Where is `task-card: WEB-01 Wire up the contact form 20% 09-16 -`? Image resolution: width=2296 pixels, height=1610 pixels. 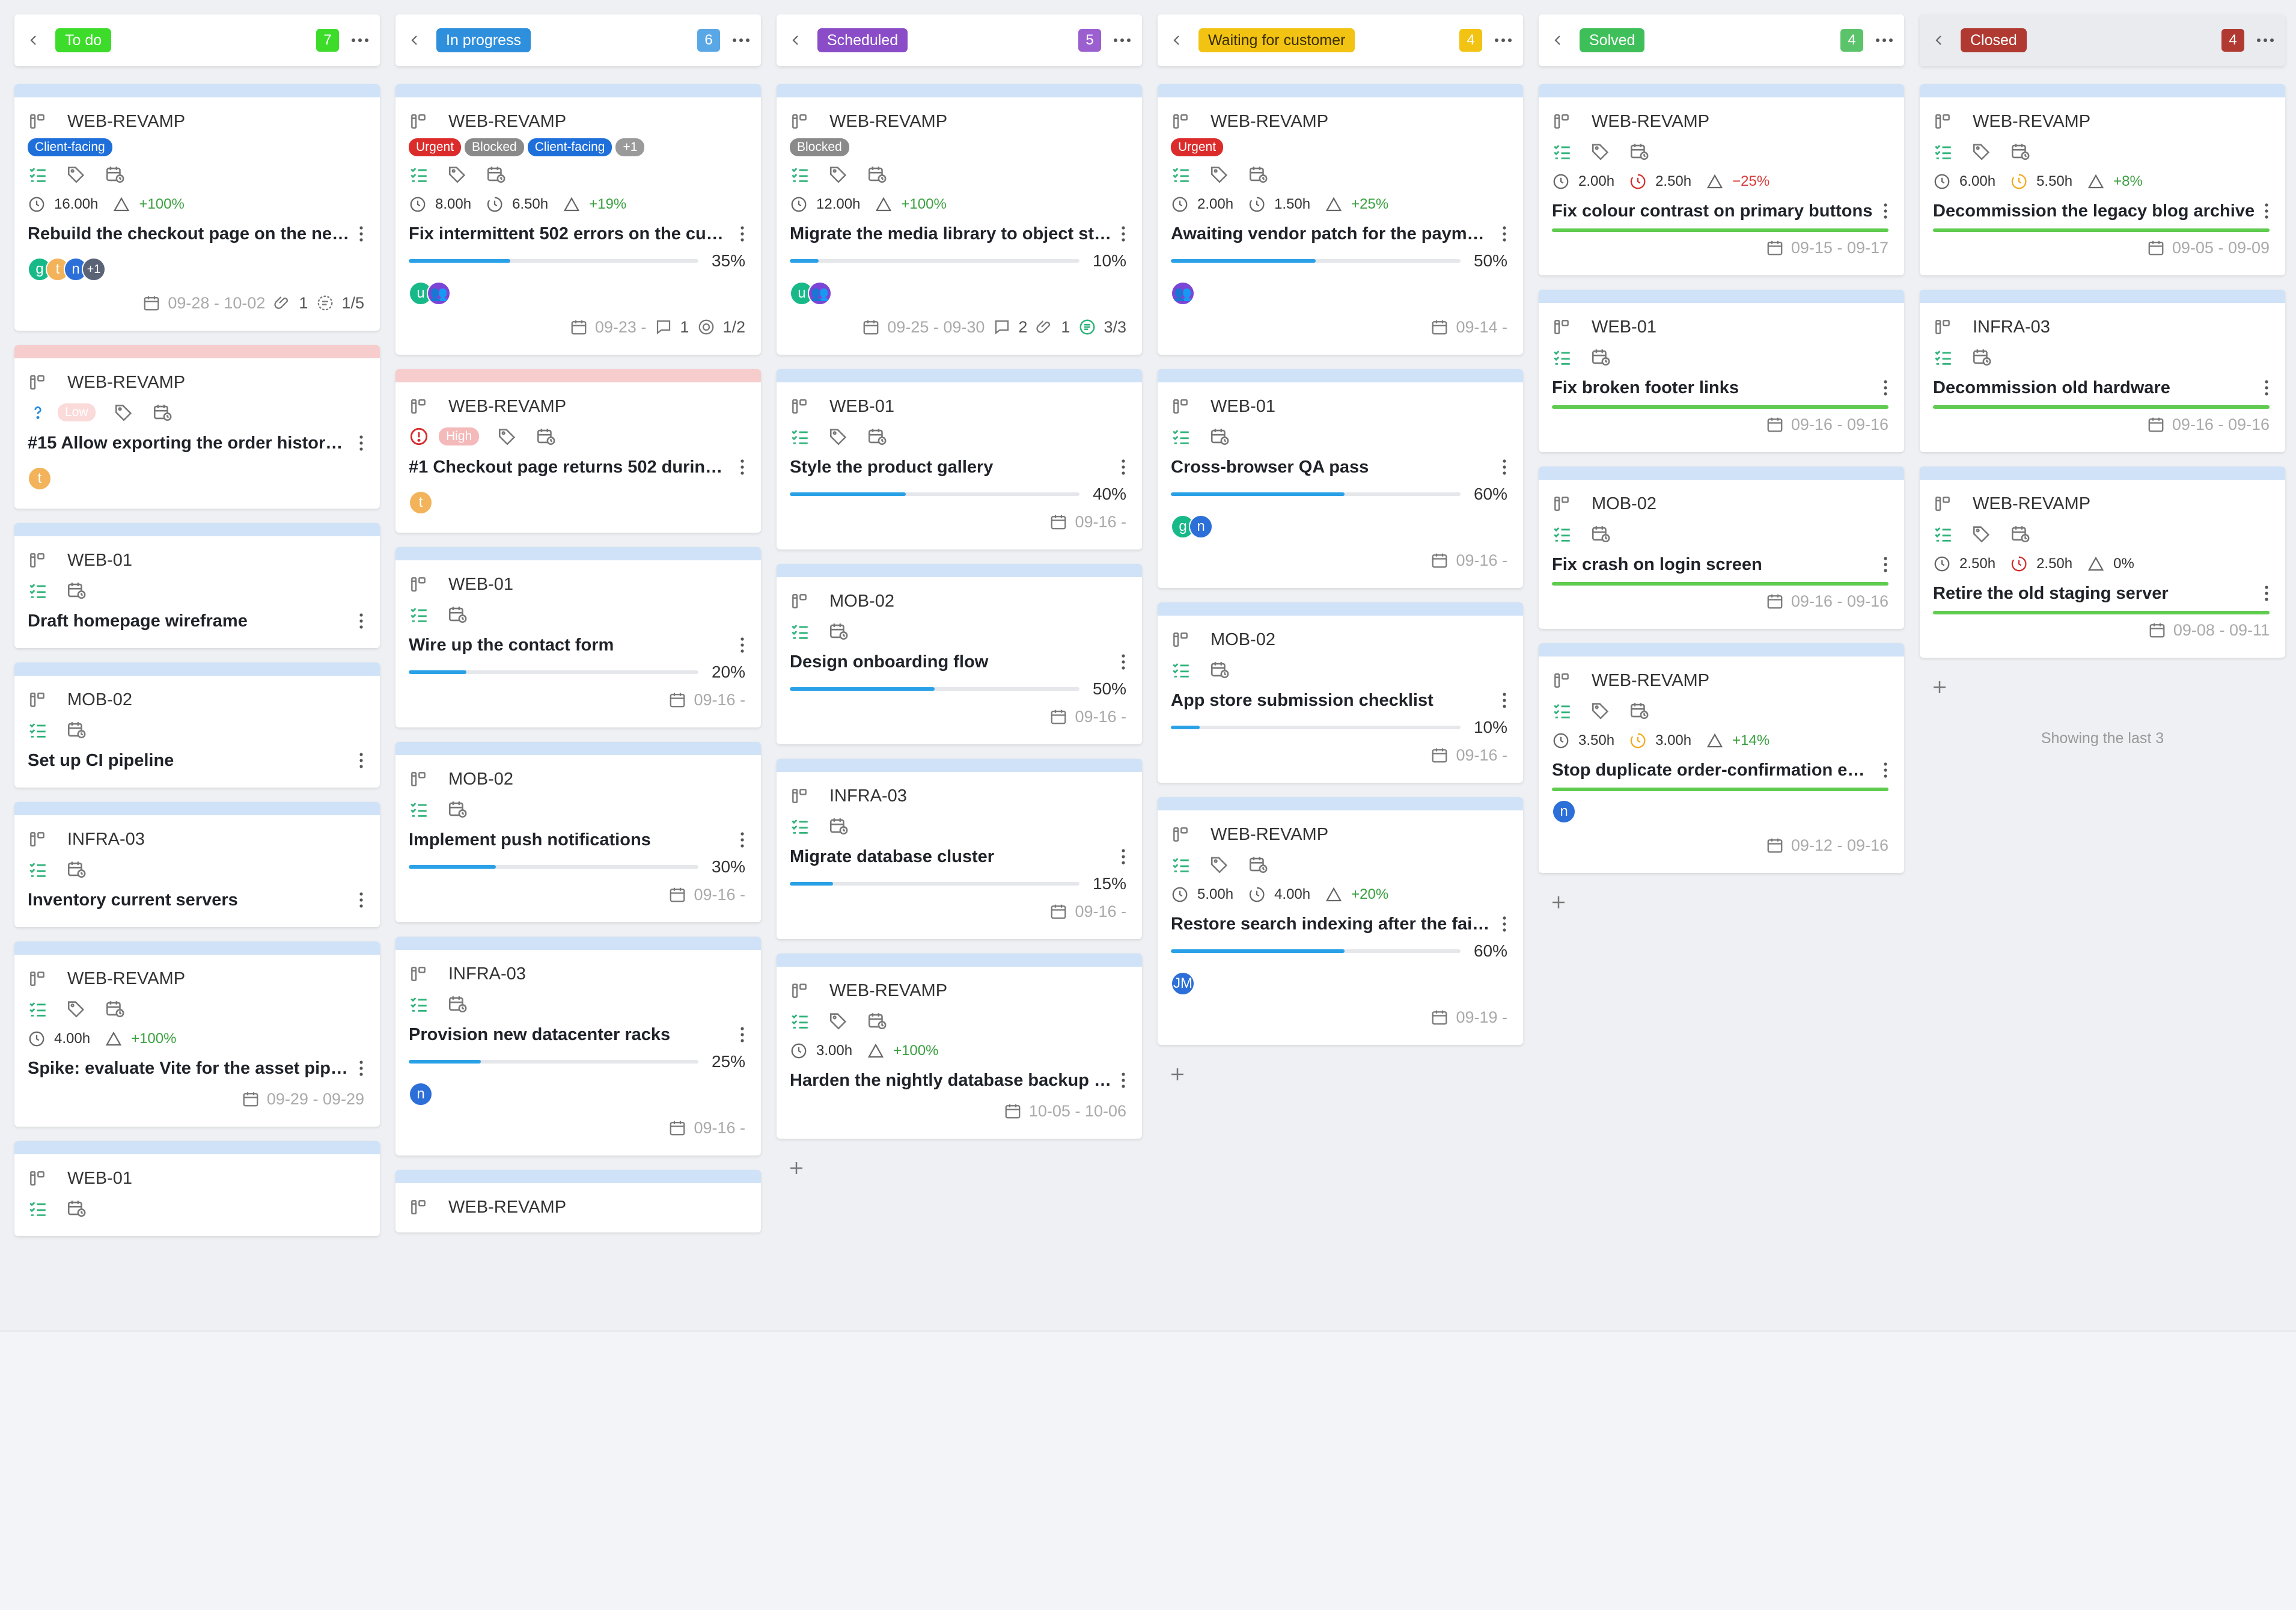 task-card: WEB-01 Wire up the contact form 20% 09-16 - is located at coordinates (578, 637).